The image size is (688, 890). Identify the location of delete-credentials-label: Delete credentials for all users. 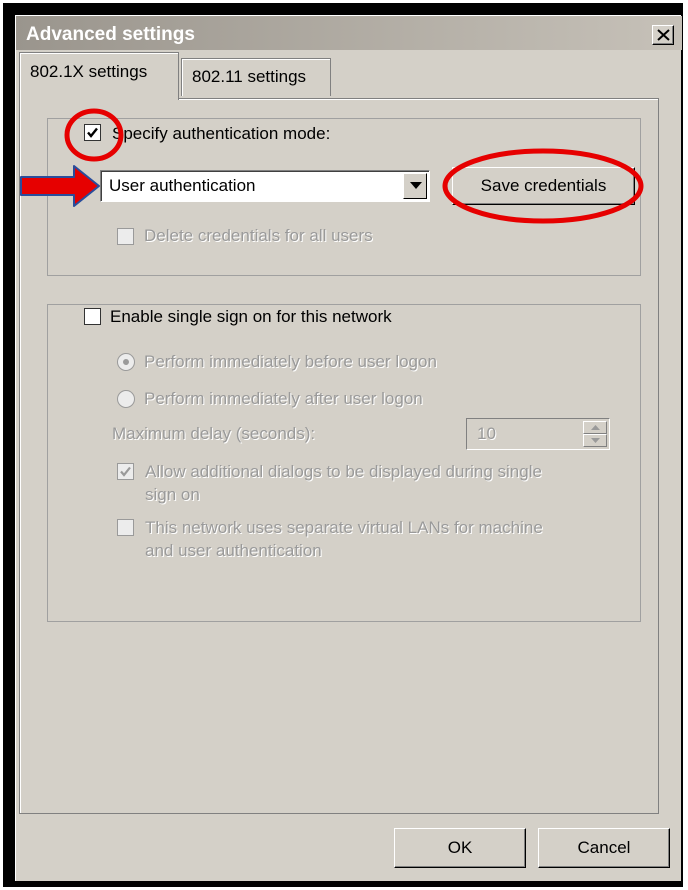
(258, 235).